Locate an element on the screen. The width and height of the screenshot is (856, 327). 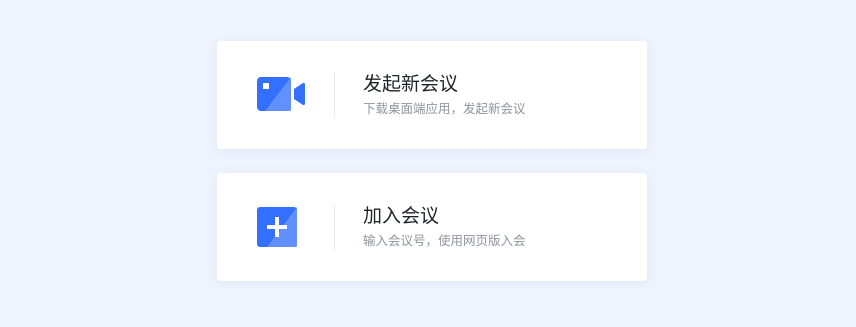
start-meeting-description: 下载桌面端应用，发起新会议 is located at coordinates (444, 108).